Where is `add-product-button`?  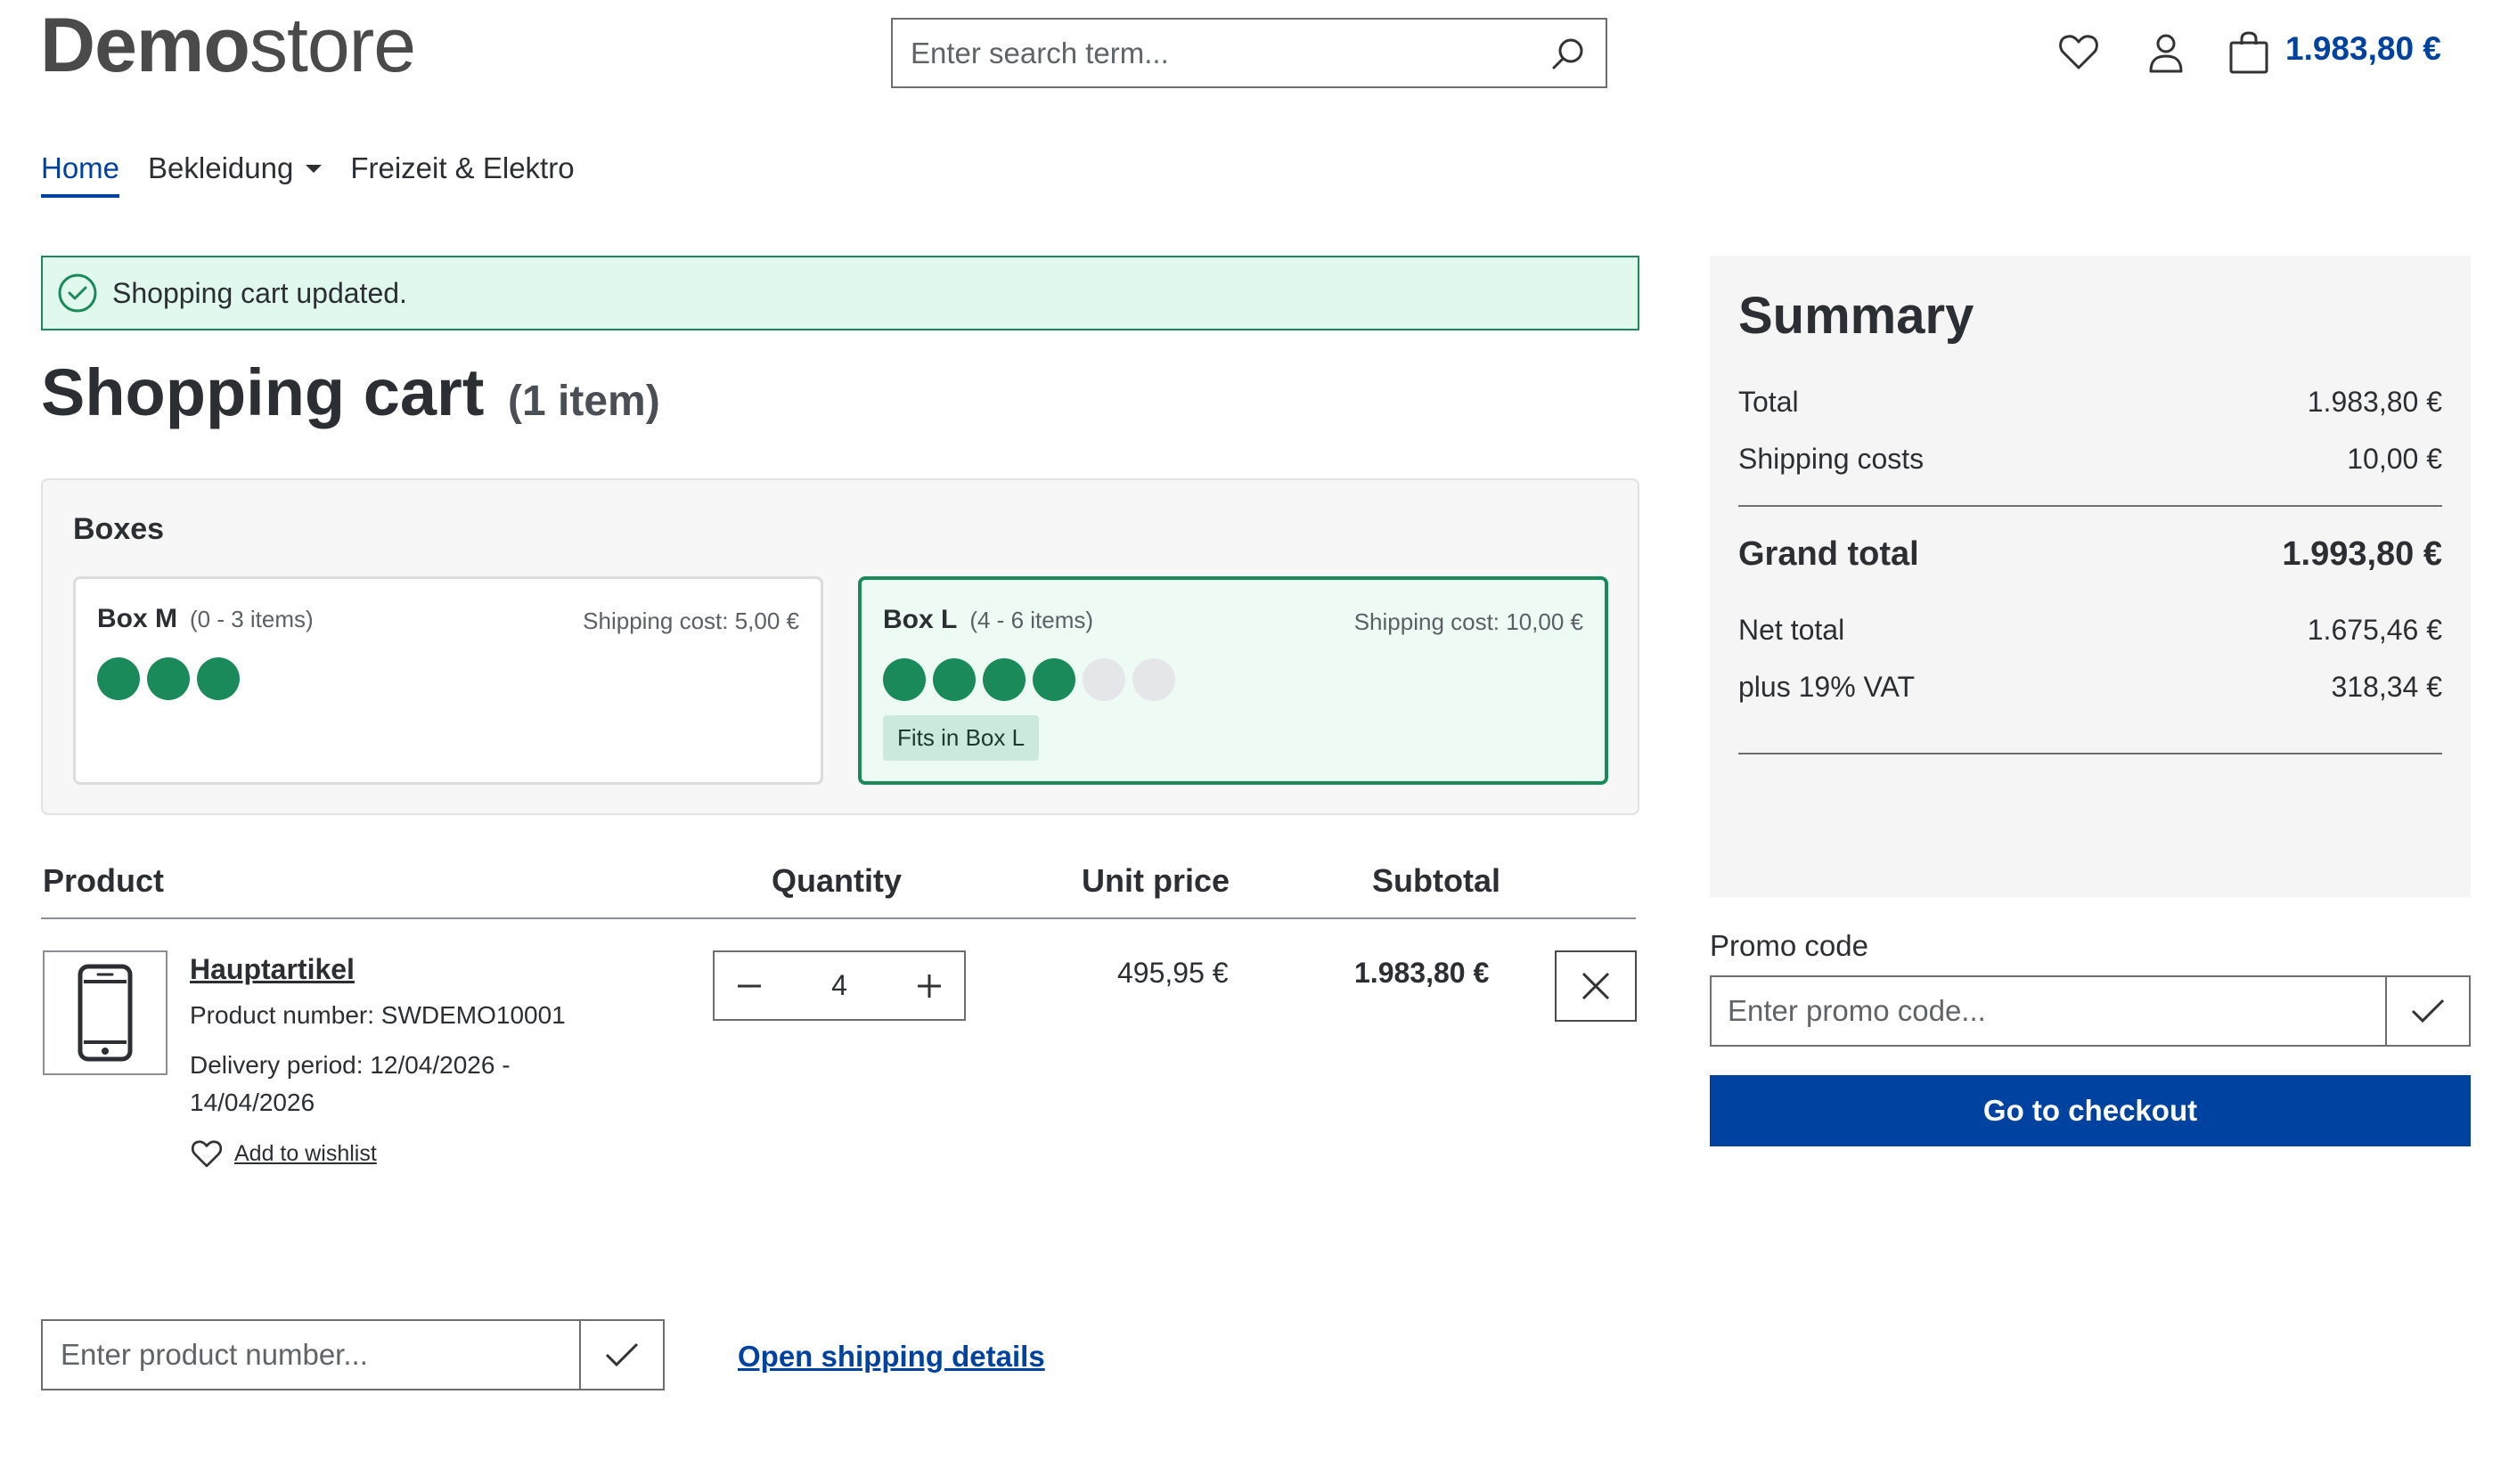
add-product-button is located at coordinates (621, 1355).